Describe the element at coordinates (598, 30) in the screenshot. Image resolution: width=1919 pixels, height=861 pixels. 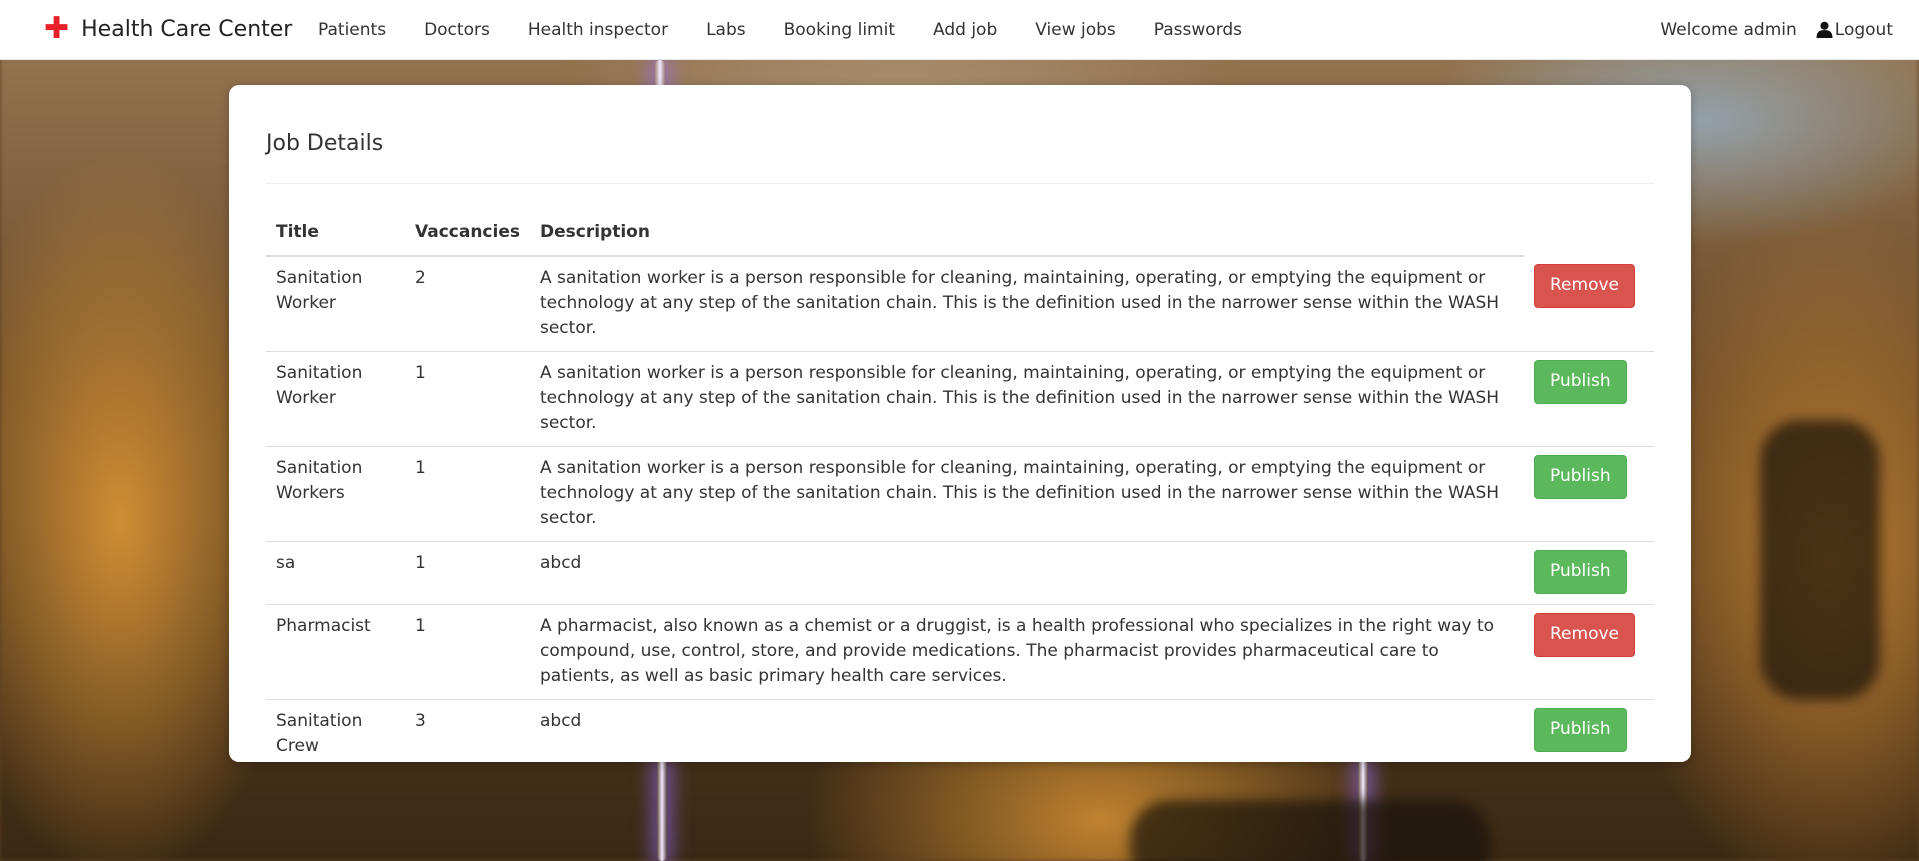
I see `nav-link-health-inspector: Health inspector` at that location.